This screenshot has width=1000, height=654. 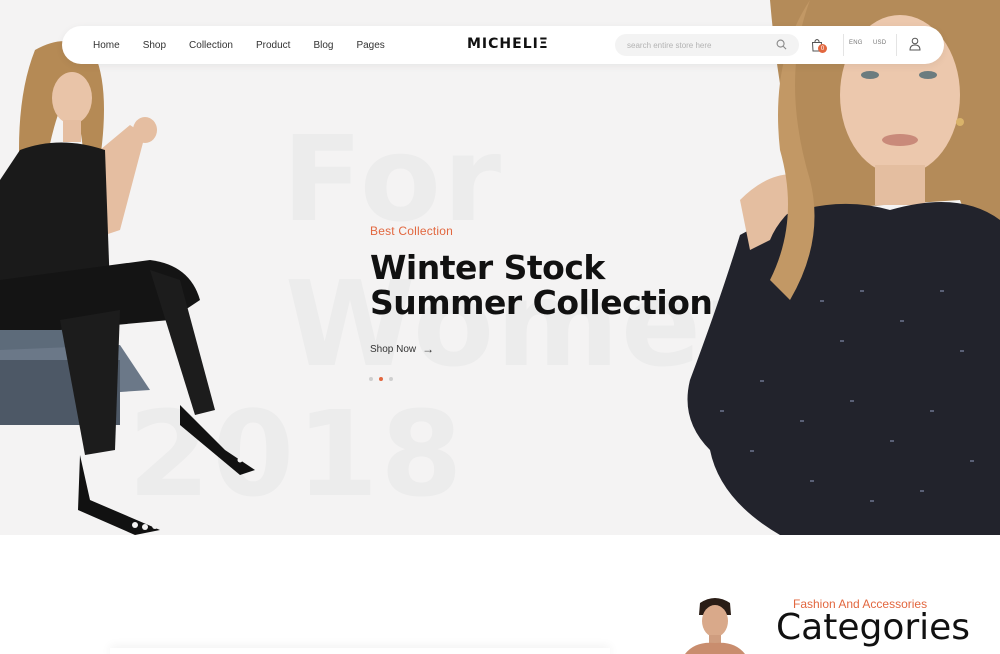 I want to click on cart-button: 0, so click(x=819, y=45).